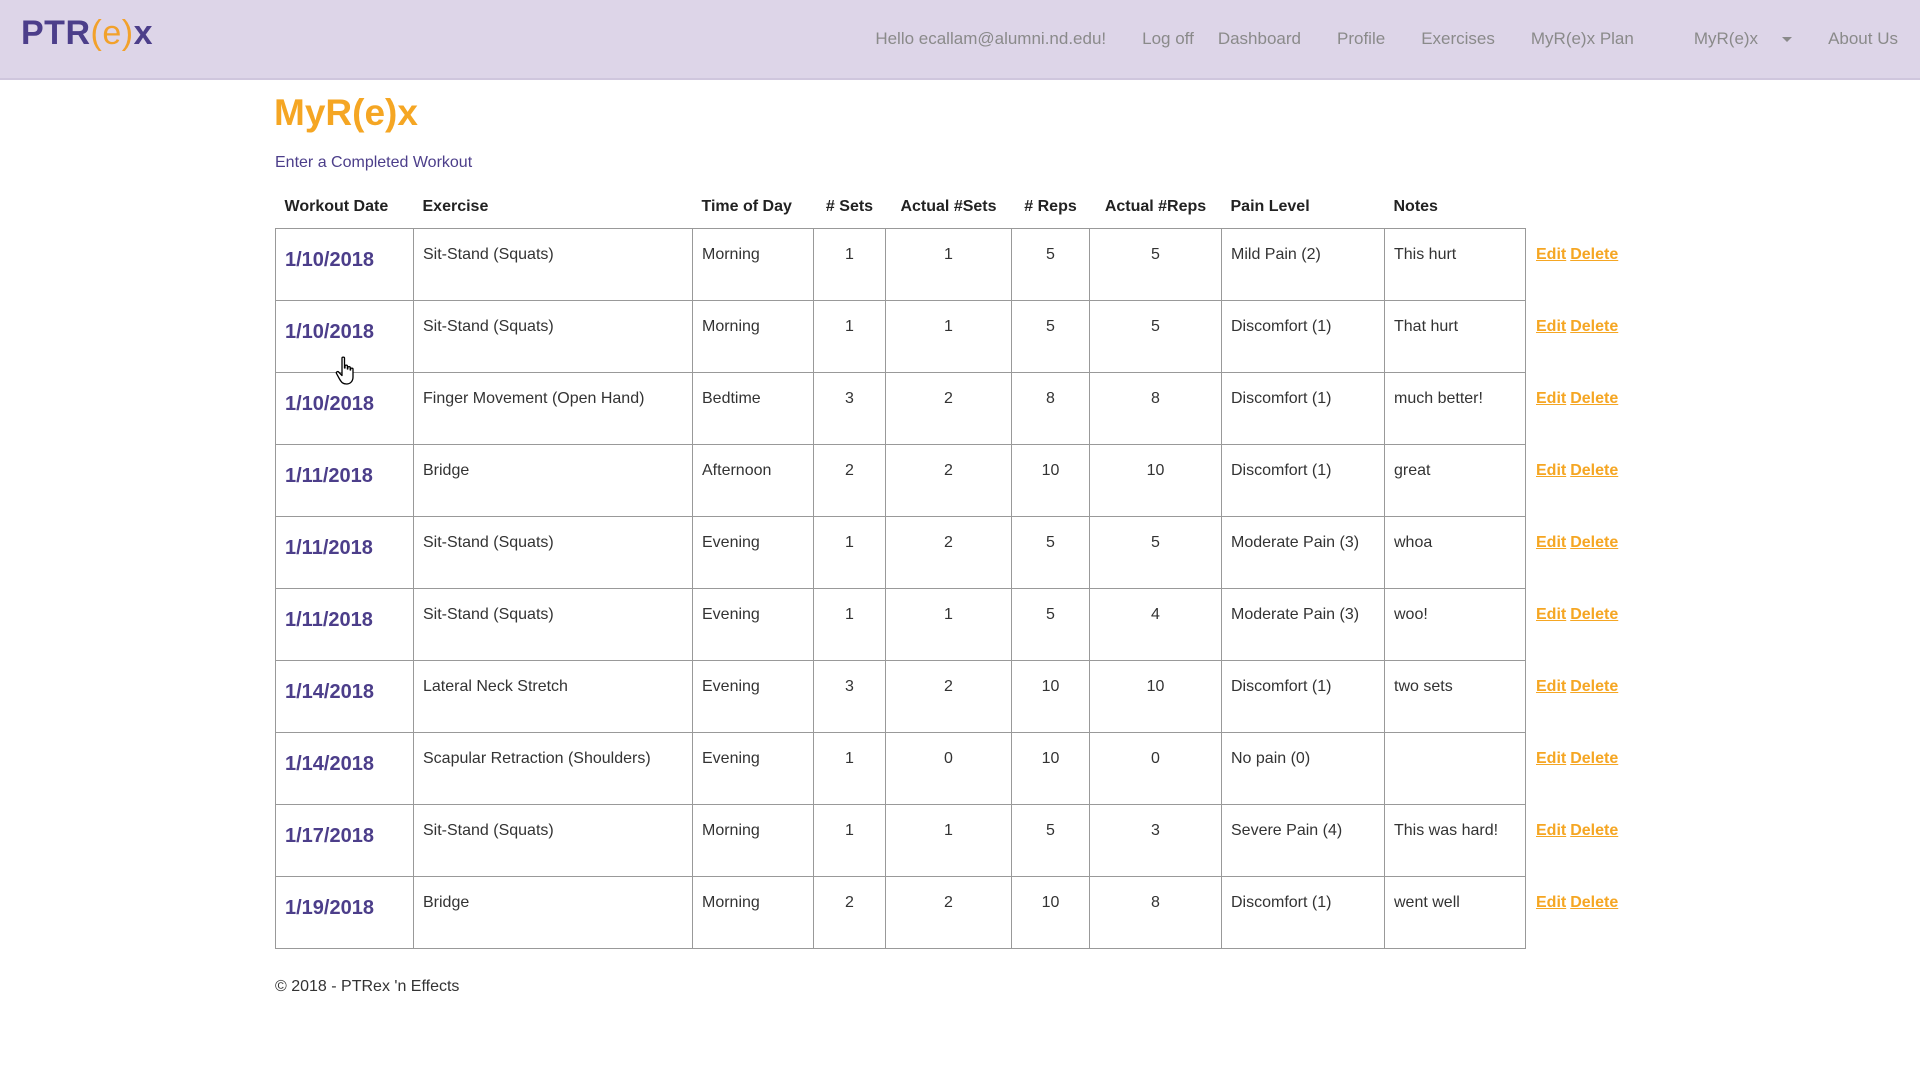  Describe the element at coordinates (849, 696) in the screenshot. I see `sets-cell: 3` at that location.